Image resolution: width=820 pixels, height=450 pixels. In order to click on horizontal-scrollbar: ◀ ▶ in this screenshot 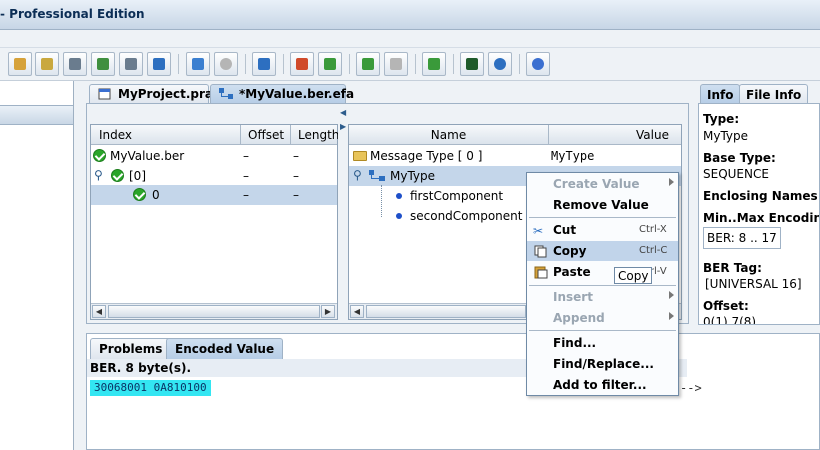, I will do `click(214, 311)`.